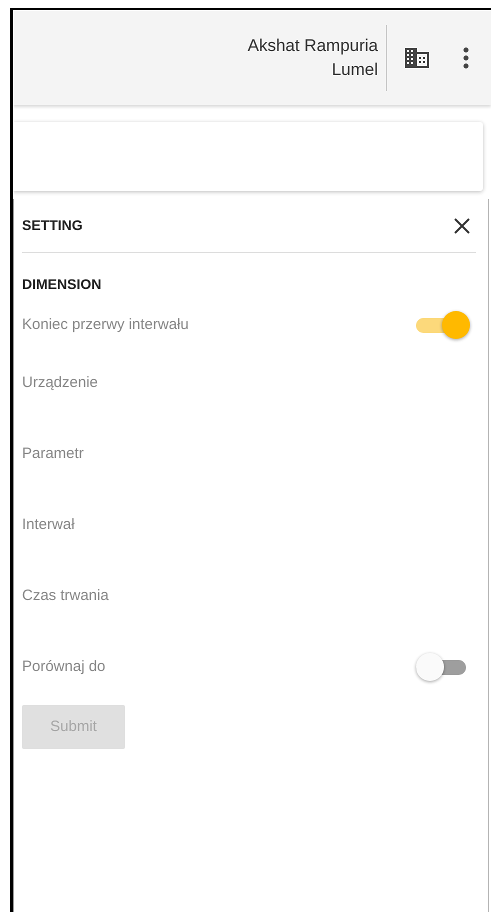 Image resolution: width=491 pixels, height=912 pixels. I want to click on section-heading: DIMENSION, so click(62, 284).